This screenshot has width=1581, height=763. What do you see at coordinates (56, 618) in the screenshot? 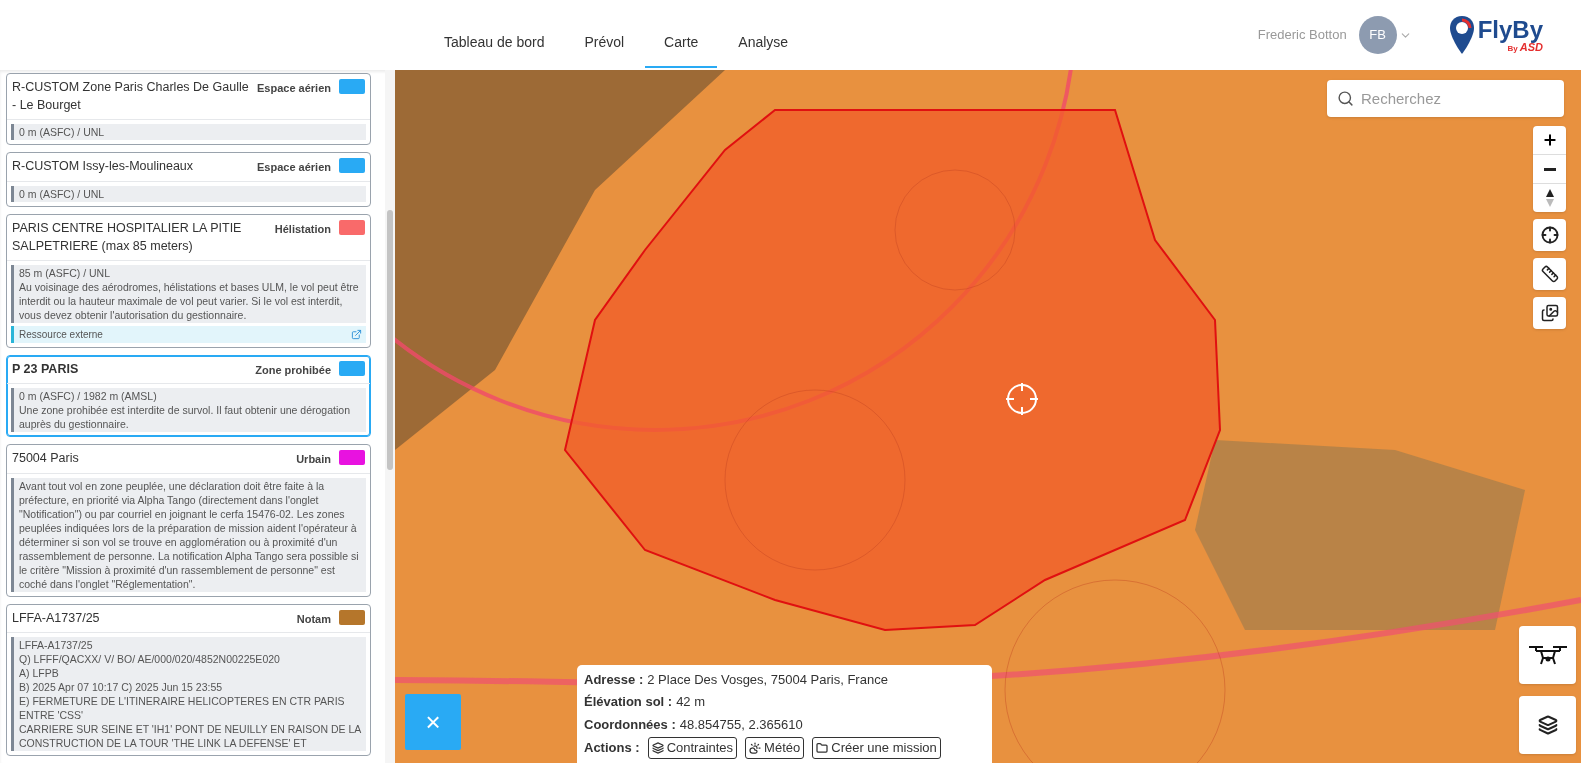
I see `zone-title: LFFA-A1737/25` at bounding box center [56, 618].